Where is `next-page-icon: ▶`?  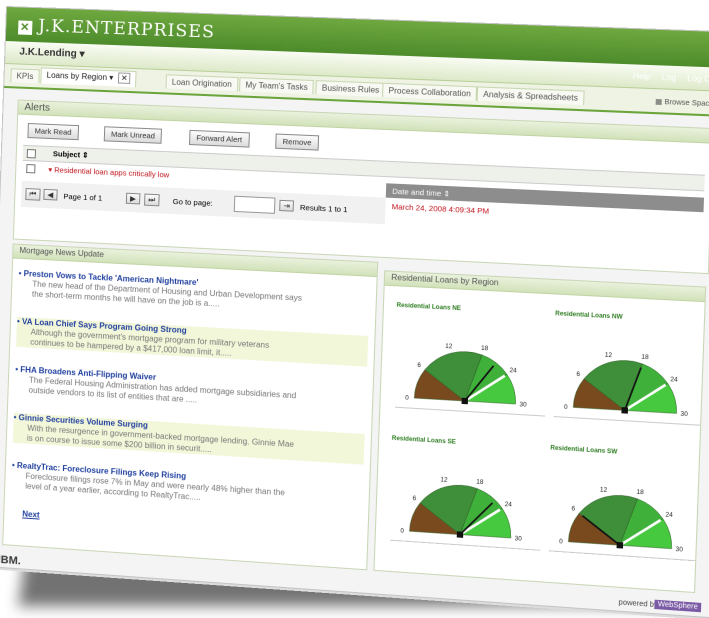 next-page-icon: ▶ is located at coordinates (133, 198).